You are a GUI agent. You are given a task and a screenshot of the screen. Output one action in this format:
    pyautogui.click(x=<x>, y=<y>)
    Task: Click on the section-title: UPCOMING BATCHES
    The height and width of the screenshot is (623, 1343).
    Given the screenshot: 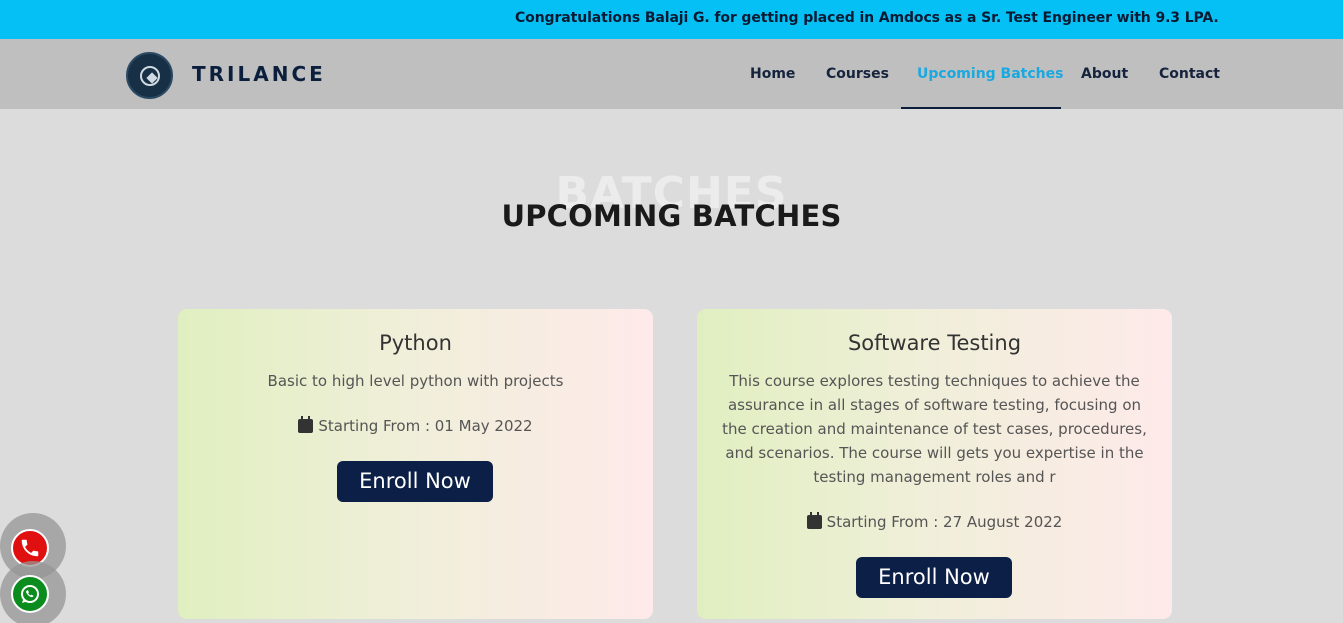 What is the action you would take?
    pyautogui.click(x=671, y=216)
    